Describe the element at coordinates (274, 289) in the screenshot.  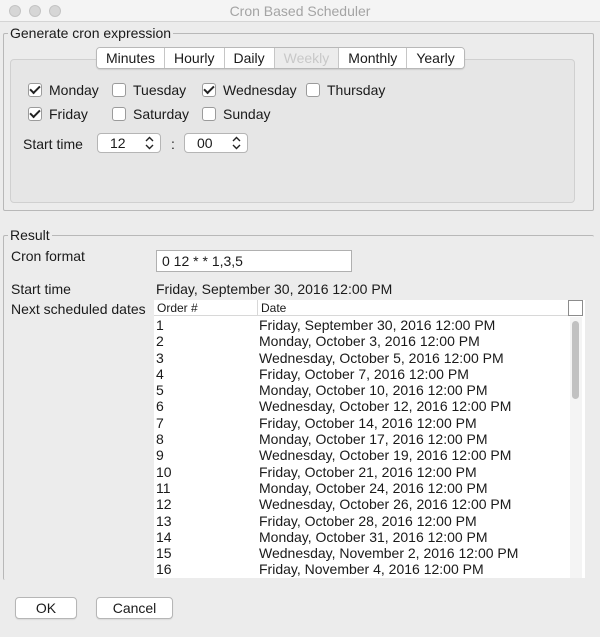
I see `start-time-result-value: Friday, September 30, 2016 12:00 PM` at that location.